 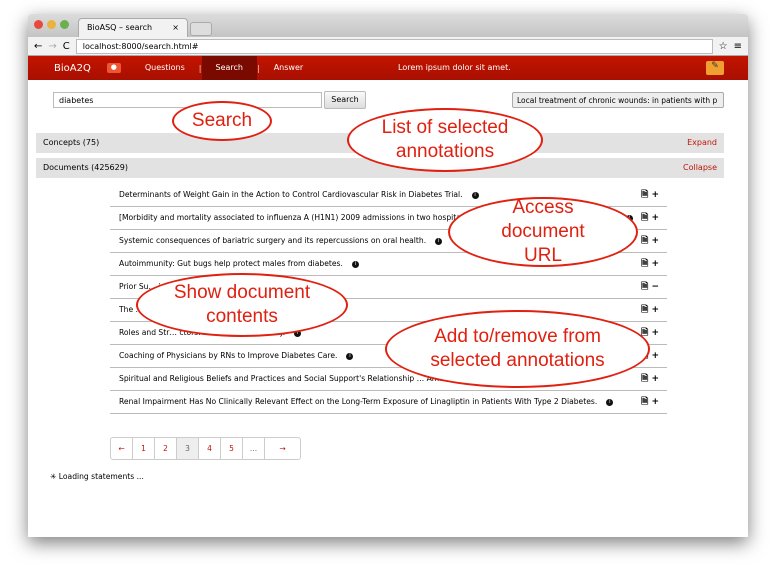 I want to click on expand-link: Expand, so click(x=702, y=143).